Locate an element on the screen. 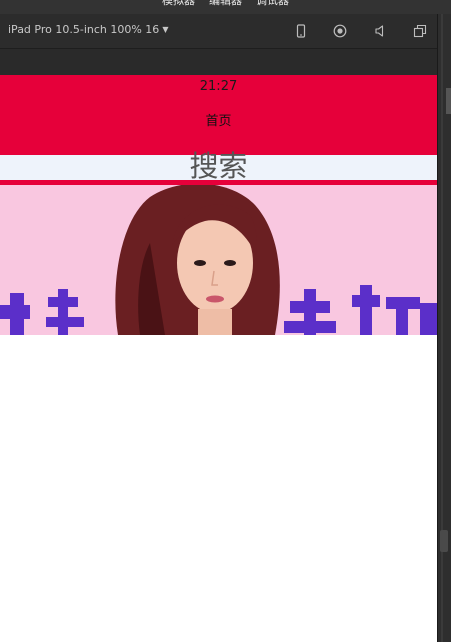  phone-icon is located at coordinates (301, 31).